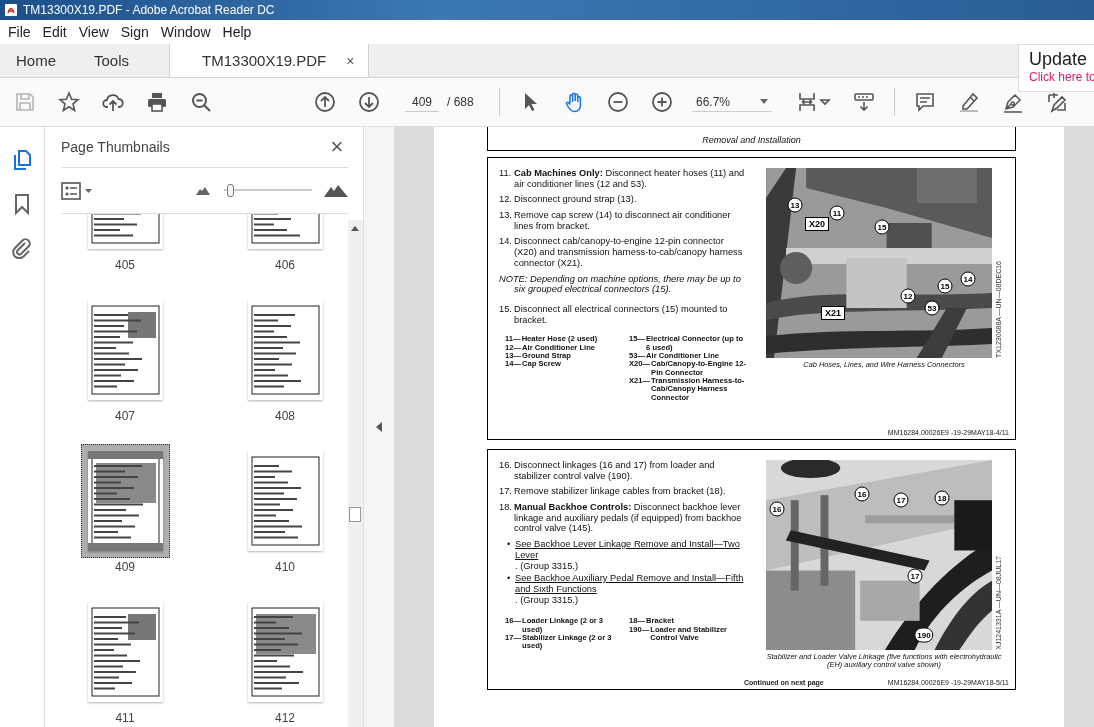 Image resolution: width=1094 pixels, height=727 pixels. I want to click on next-page-icon, so click(369, 102).